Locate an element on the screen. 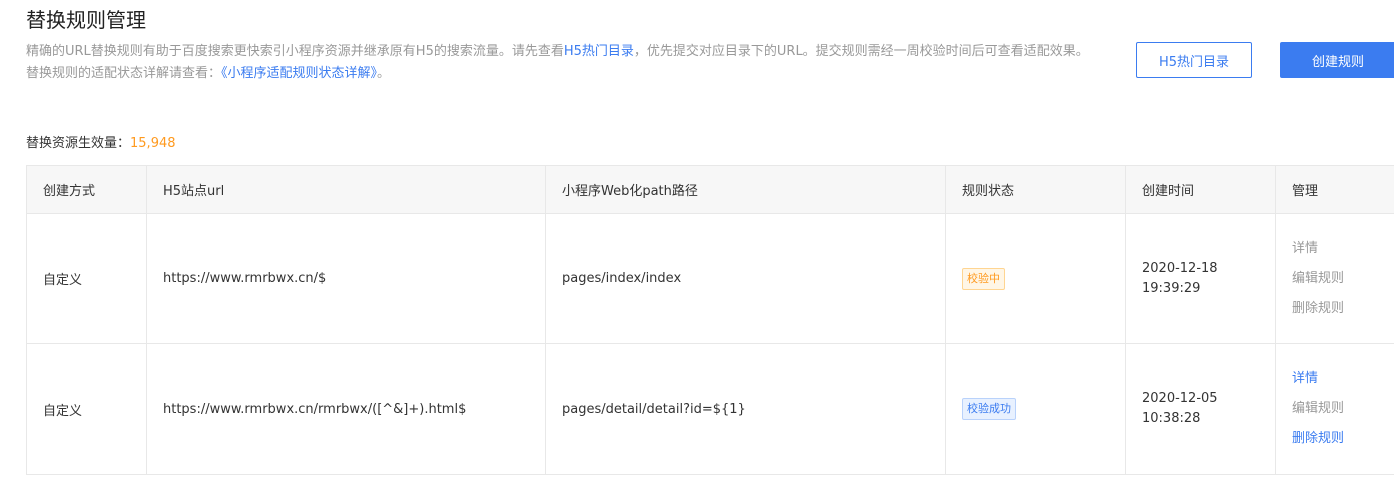 The width and height of the screenshot is (1394, 499). header-created: 创建时间 is located at coordinates (1200, 189).